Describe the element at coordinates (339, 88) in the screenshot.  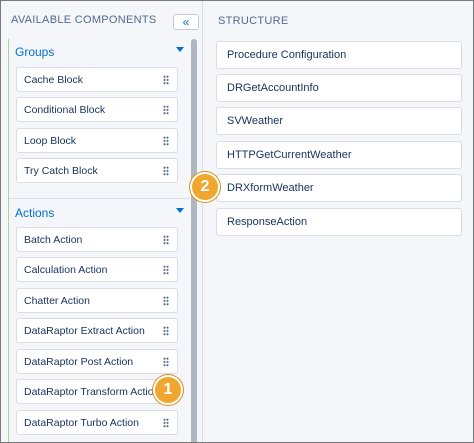
I see `structure-item-drgetaccountinfo: DRGetAccountInfo` at that location.